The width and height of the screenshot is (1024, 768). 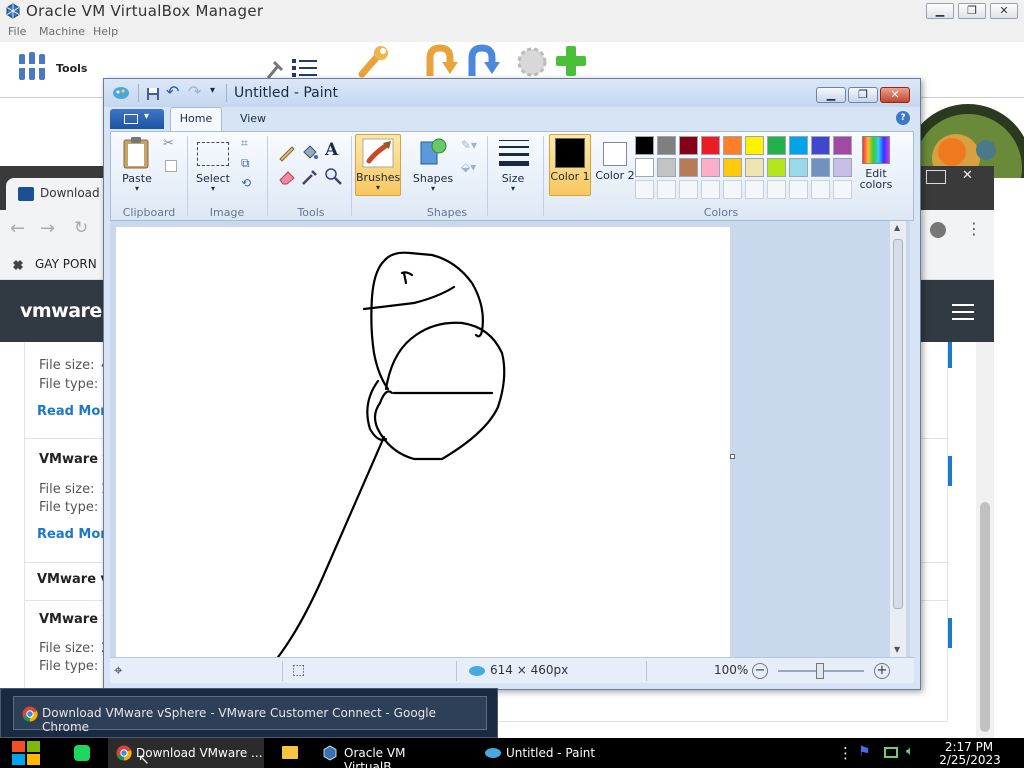 What do you see at coordinates (845, 753) in the screenshot?
I see `tray-overflow-icon: ⋮` at bounding box center [845, 753].